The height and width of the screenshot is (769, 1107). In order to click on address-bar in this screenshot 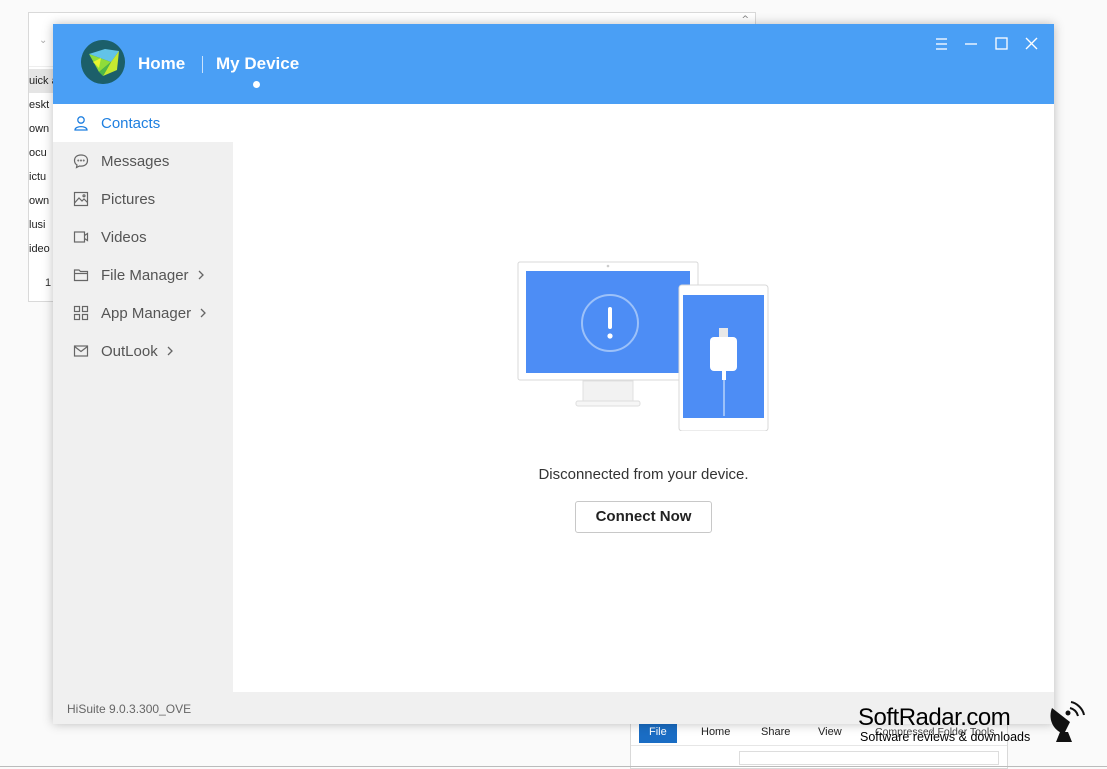, I will do `click(869, 758)`.